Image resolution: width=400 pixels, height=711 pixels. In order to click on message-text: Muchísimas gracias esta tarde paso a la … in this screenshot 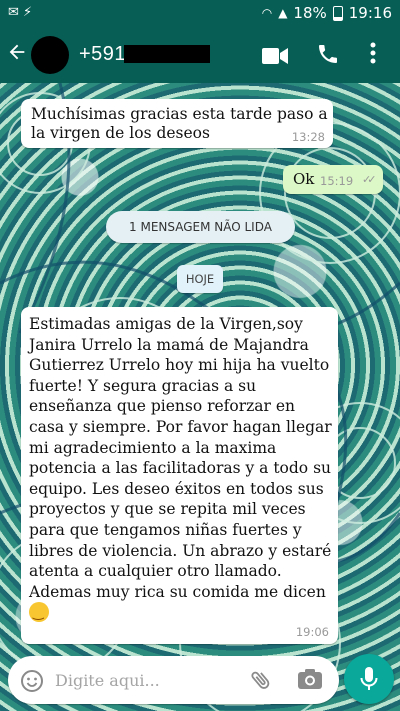, I will do `click(179, 123)`.